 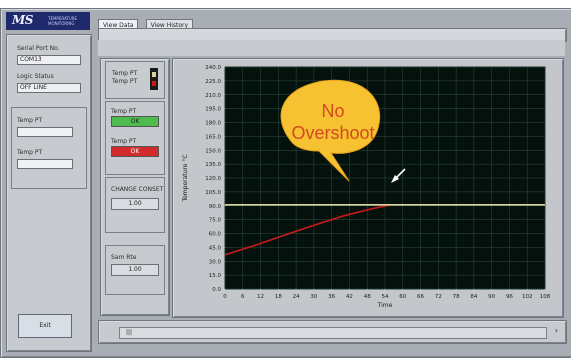 I want to click on x-tick-label: 108, so click(x=545, y=297).